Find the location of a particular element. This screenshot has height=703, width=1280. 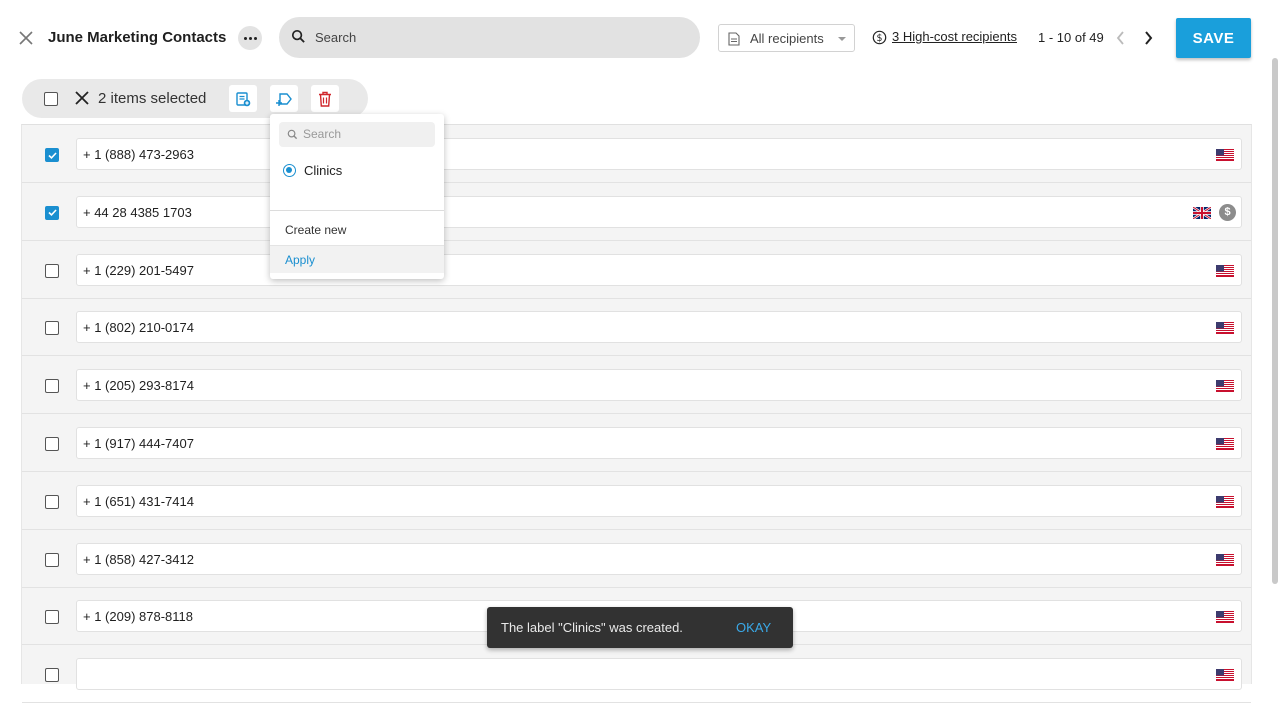

apply-label-button: Apply is located at coordinates (357, 259).